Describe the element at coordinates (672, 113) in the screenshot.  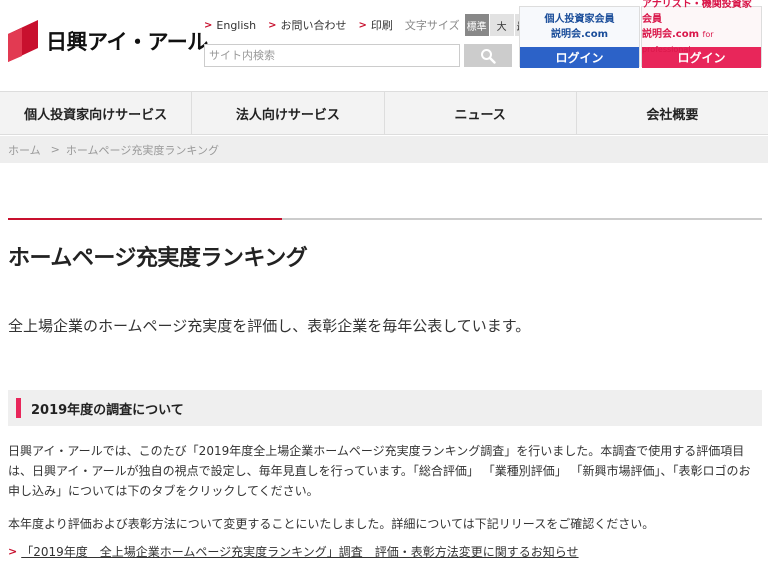
I see `nav-company: 会社概要` at that location.